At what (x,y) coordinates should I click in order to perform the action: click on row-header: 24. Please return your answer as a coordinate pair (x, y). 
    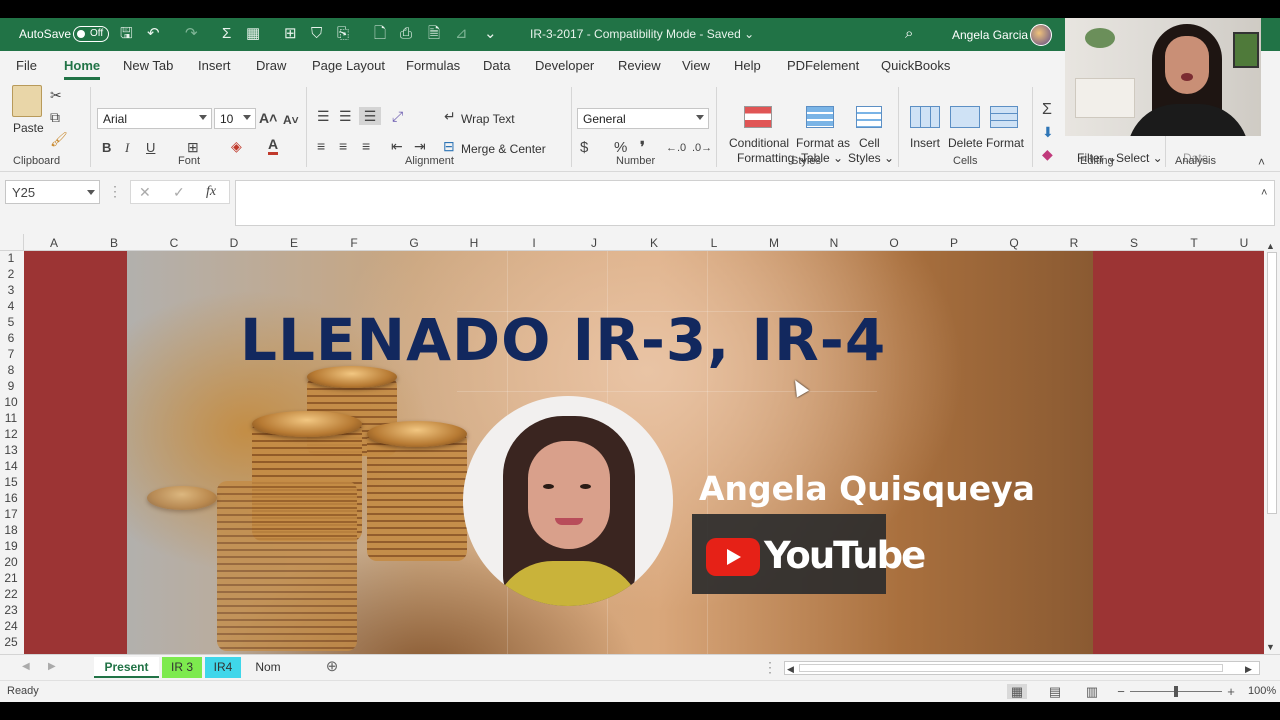
    Looking at the image, I should click on (11, 626).